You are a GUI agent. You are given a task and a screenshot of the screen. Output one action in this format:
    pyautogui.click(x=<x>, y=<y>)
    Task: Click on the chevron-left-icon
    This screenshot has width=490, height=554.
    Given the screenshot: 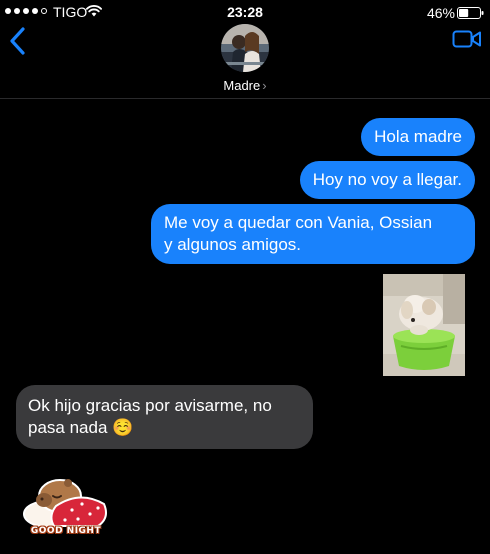 What is the action you would take?
    pyautogui.click(x=17, y=41)
    